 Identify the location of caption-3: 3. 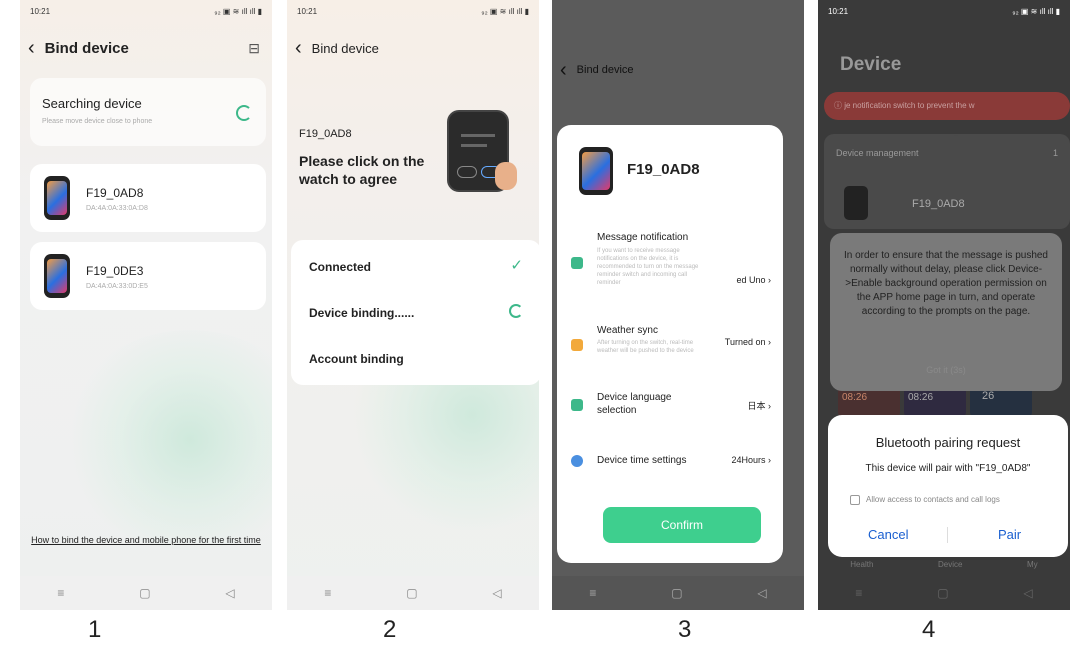
(685, 629).